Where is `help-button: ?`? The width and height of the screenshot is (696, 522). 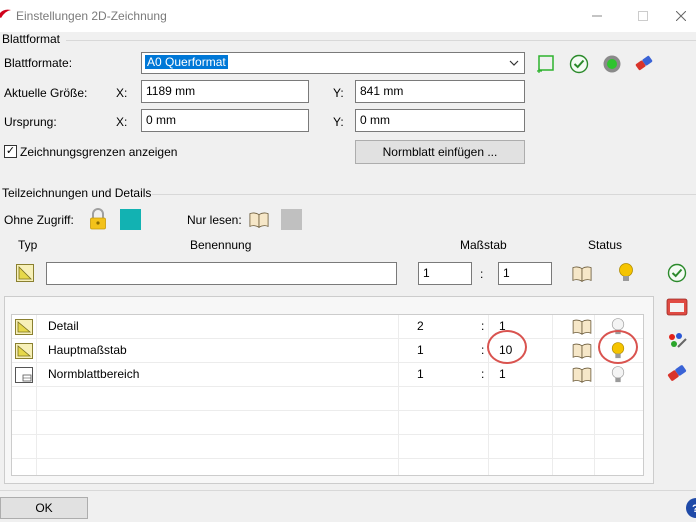 help-button: ? is located at coordinates (690, 508).